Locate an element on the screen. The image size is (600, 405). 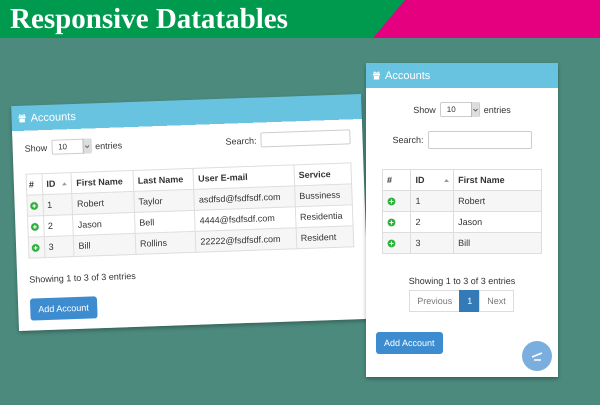
table-cell: Resident is located at coordinates (318, 238).